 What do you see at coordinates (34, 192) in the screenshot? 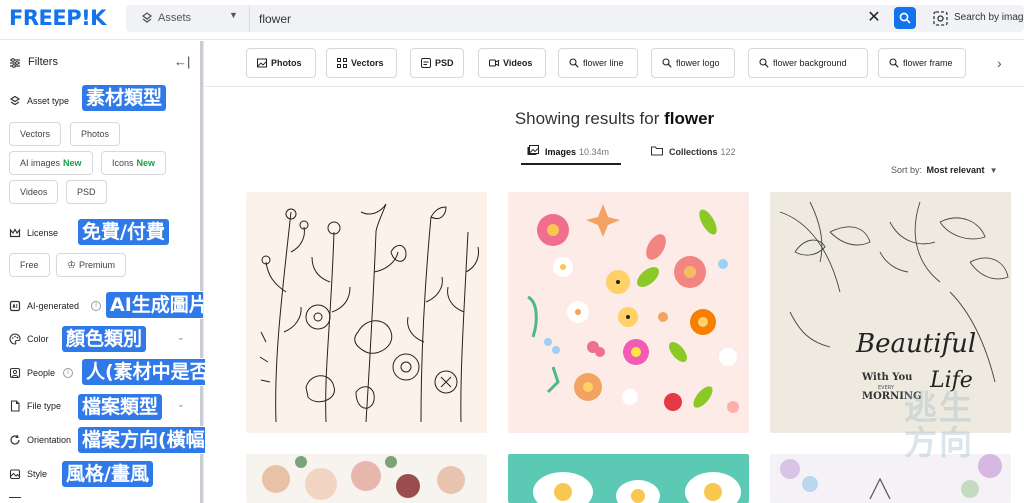
I see `chip-videos: Videos` at bounding box center [34, 192].